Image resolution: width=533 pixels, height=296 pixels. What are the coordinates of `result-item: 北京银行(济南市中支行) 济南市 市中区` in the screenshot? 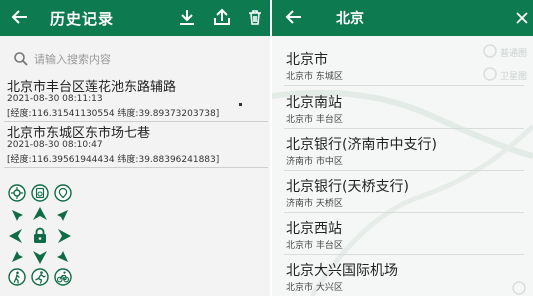 It's located at (402, 154).